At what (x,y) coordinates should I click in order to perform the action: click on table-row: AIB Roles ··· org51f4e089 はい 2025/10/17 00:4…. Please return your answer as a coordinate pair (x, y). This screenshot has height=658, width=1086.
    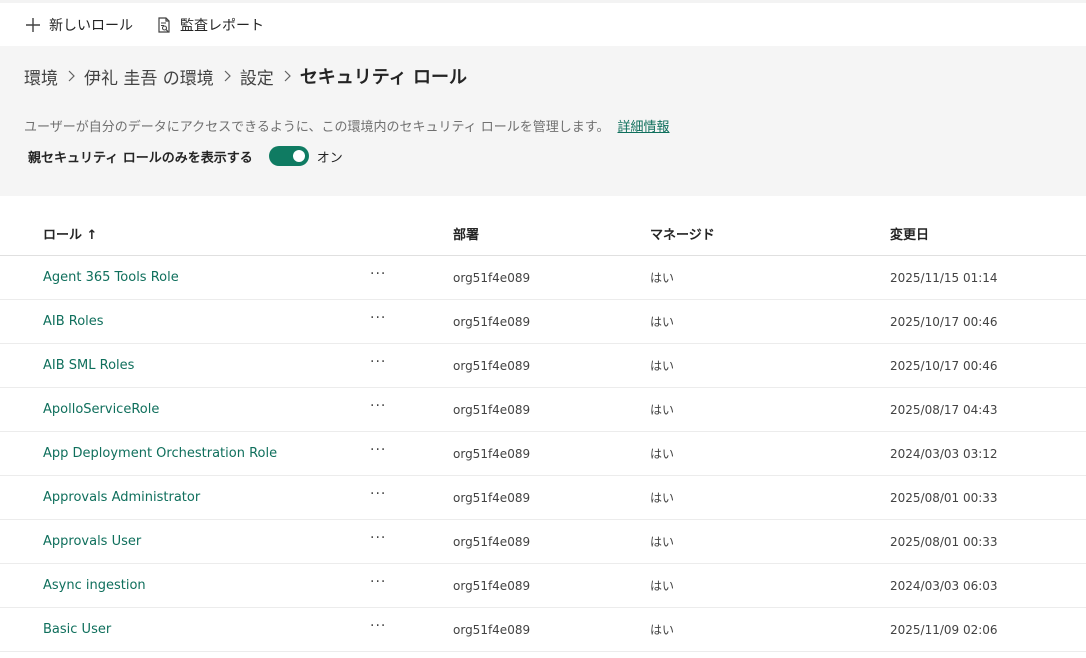
    Looking at the image, I should click on (543, 322).